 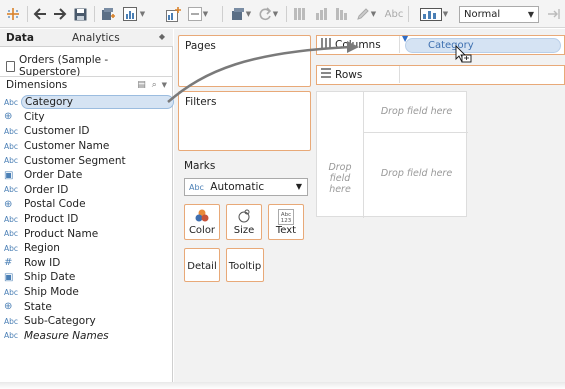 I want to click on search-icon: ⌕, so click(x=154, y=85).